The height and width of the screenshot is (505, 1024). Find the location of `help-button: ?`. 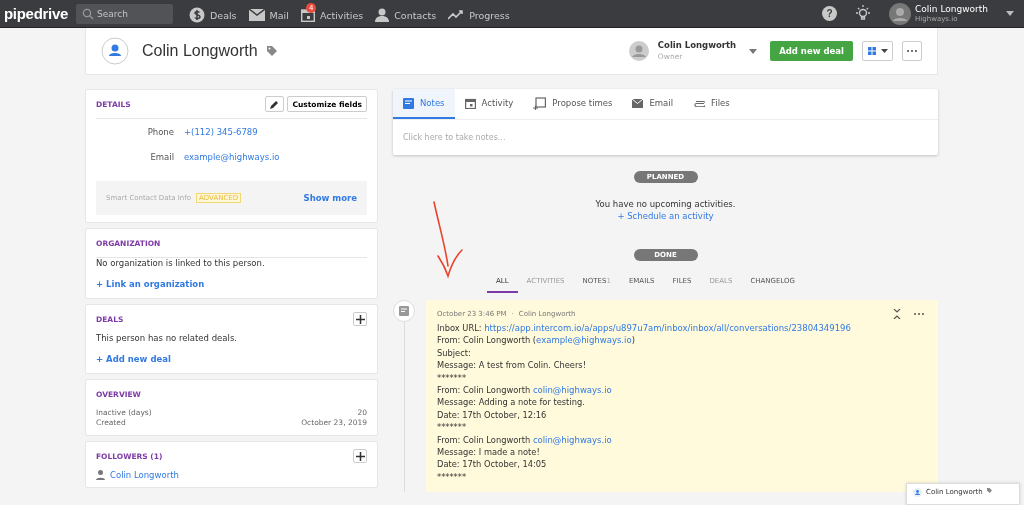

help-button: ? is located at coordinates (830, 13).